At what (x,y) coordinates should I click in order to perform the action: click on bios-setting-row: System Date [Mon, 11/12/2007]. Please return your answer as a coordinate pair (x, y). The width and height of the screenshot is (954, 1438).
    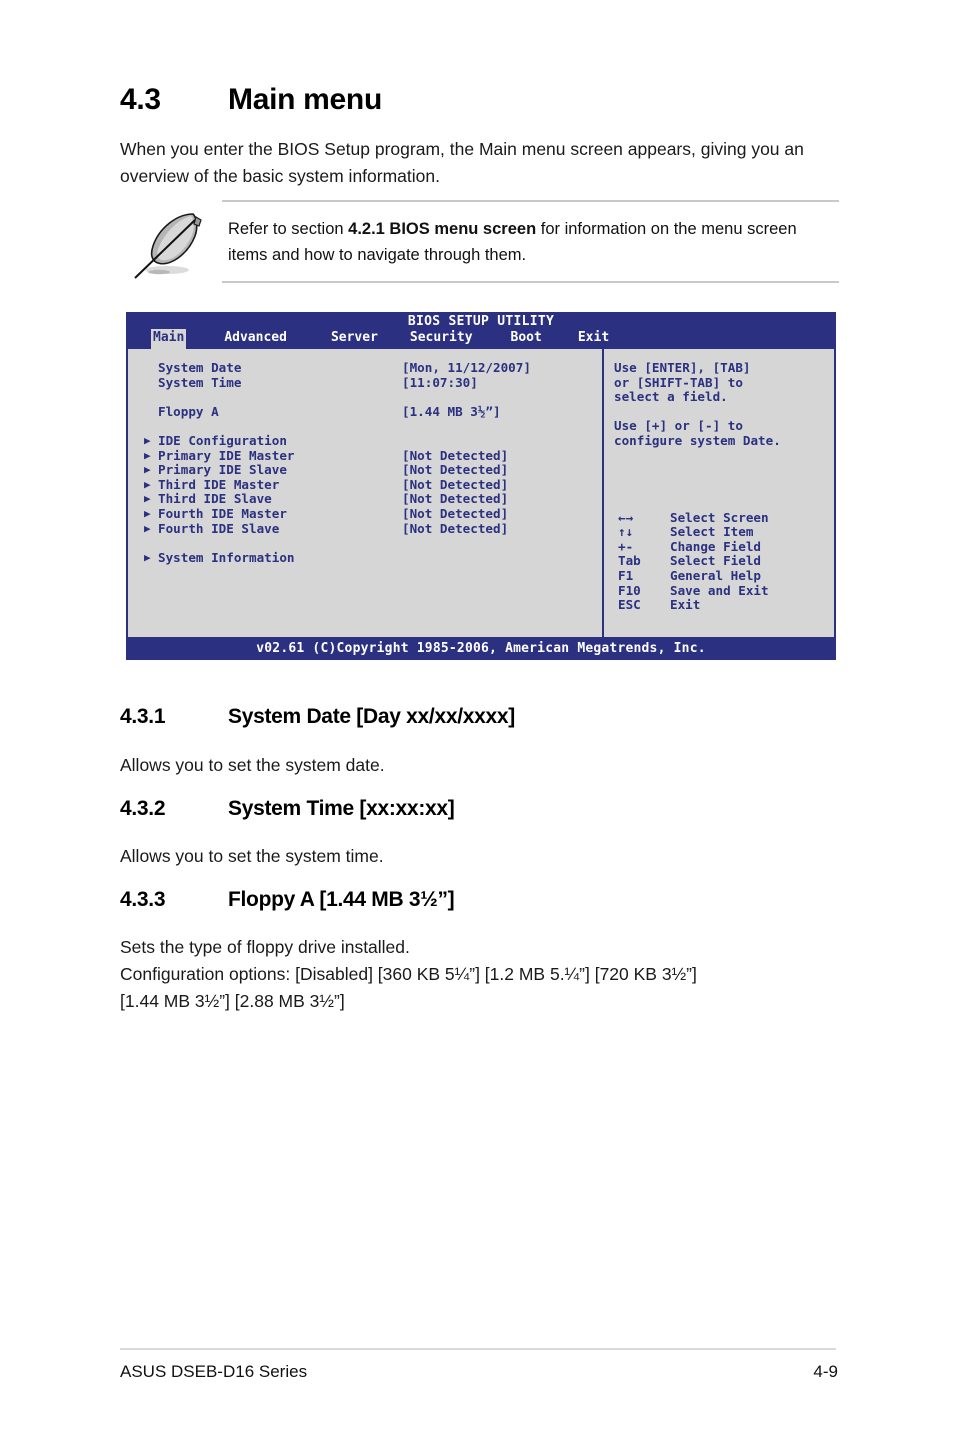
    Looking at the image, I should click on (370, 368).